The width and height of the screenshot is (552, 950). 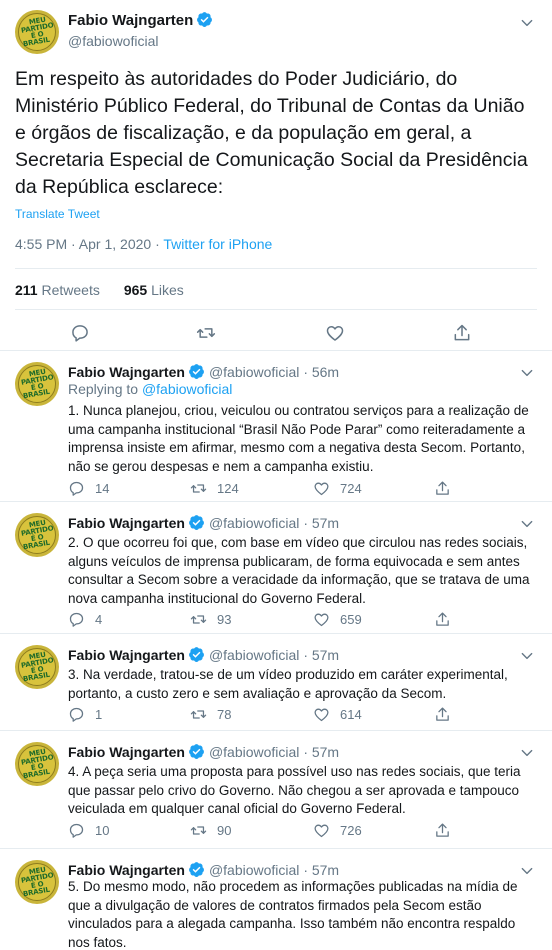 What do you see at coordinates (187, 389) in the screenshot?
I see `replying-to-mention: @fabiowoficial` at bounding box center [187, 389].